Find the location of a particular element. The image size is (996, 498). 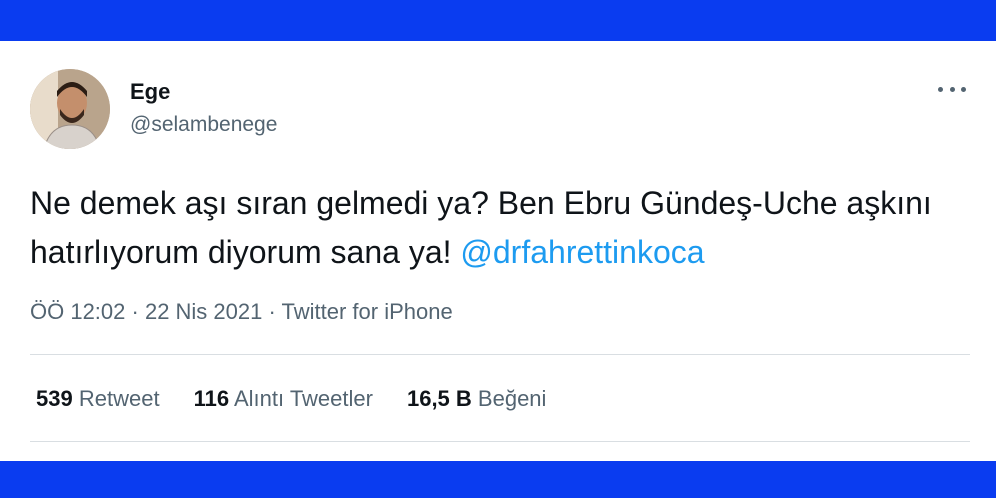

likes-count: 16,5 B is located at coordinates (439, 398).